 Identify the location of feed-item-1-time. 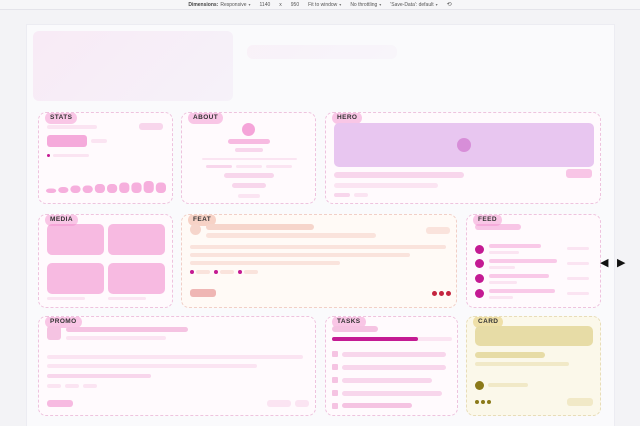
(578, 248).